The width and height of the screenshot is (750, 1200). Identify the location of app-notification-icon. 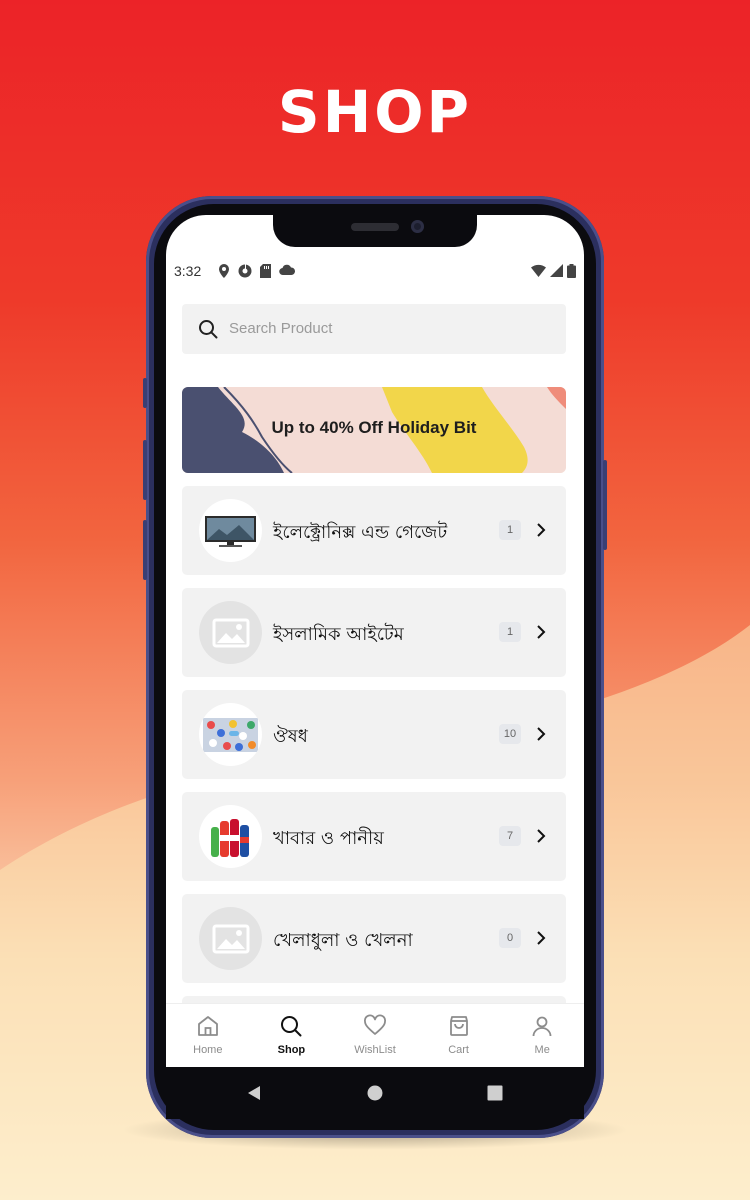
(245, 271).